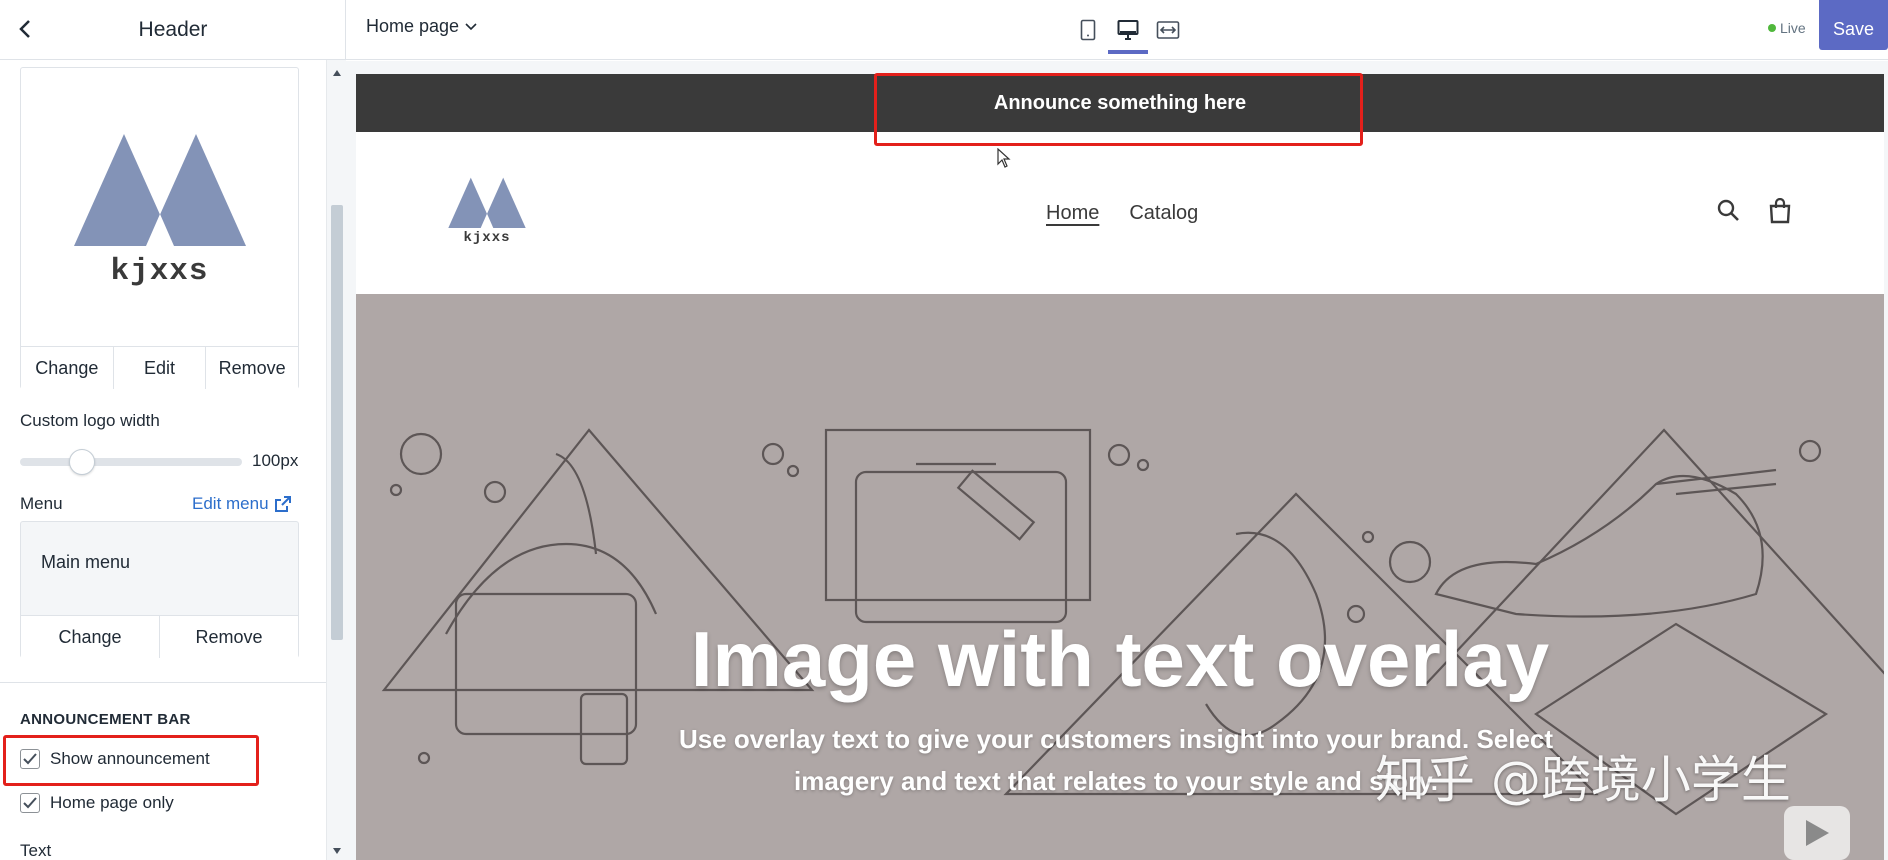 The width and height of the screenshot is (1888, 860). I want to click on external-link-icon, so click(282, 504).